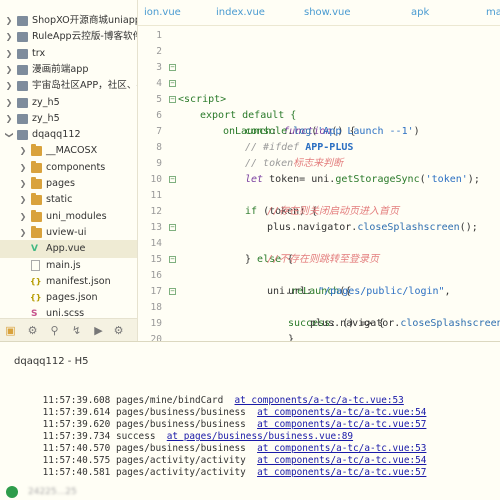 The image size is (500, 500). What do you see at coordinates (66, 232) in the screenshot?
I see `tree-item-label: uview-ui` at bounding box center [66, 232].